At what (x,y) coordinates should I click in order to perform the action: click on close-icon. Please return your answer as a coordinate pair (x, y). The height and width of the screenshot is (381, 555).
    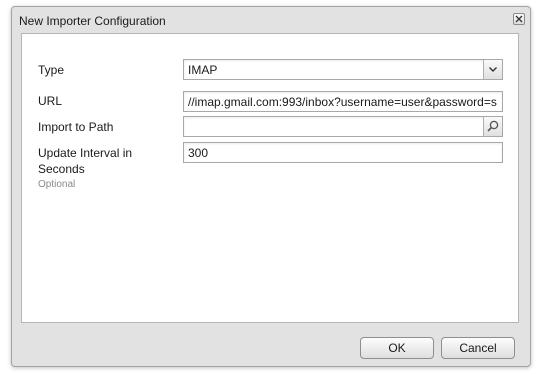
    Looking at the image, I should click on (519, 19).